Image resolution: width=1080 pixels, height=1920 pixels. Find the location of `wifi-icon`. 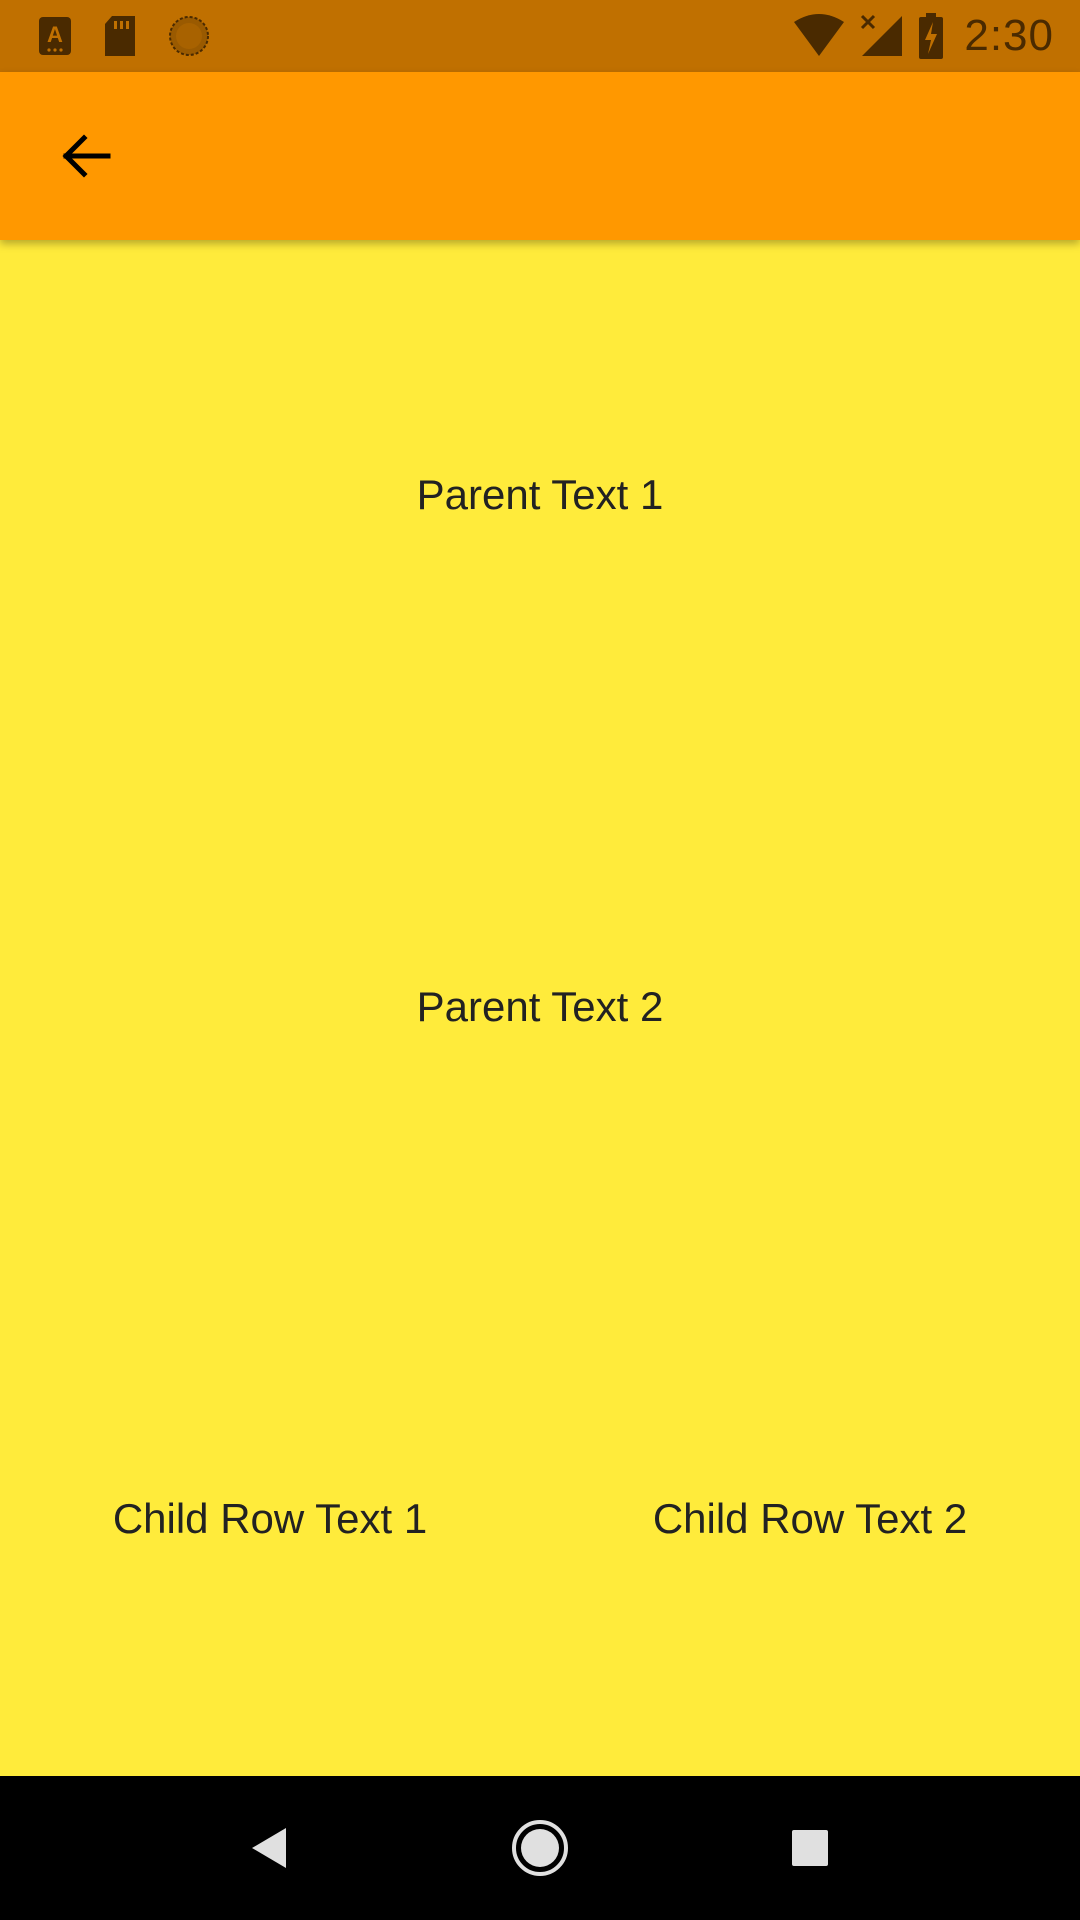

wifi-icon is located at coordinates (819, 36).